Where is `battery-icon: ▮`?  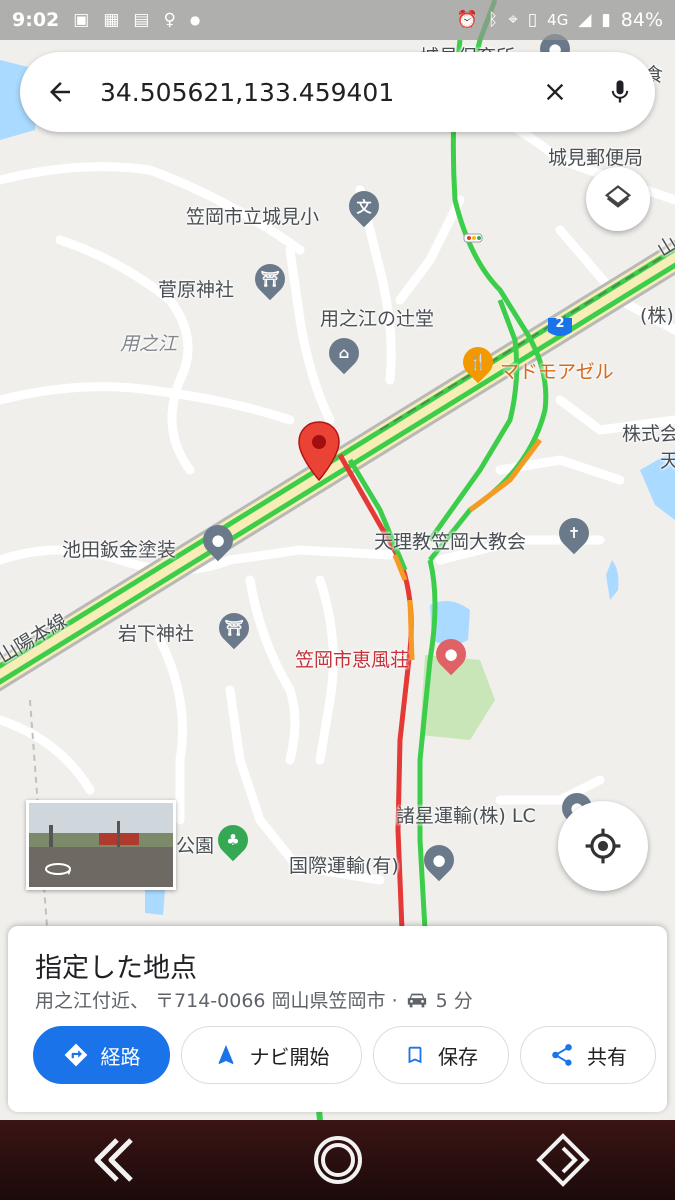
battery-icon: ▮ is located at coordinates (606, 20).